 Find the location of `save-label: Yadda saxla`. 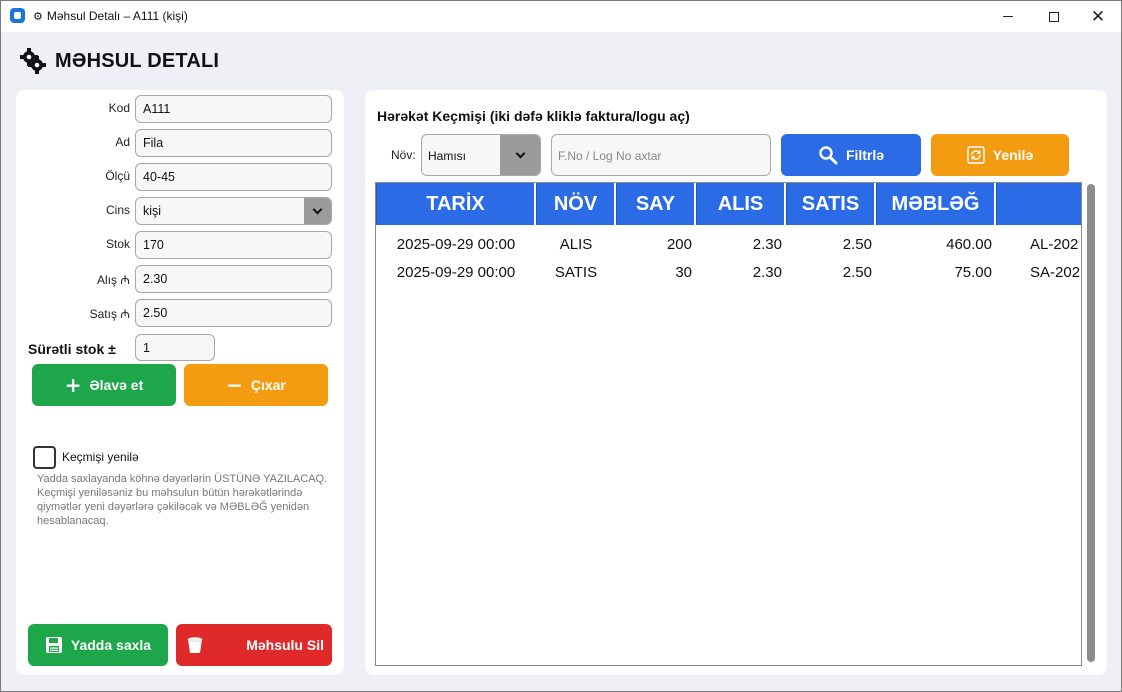

save-label: Yadda saxla is located at coordinates (111, 645).